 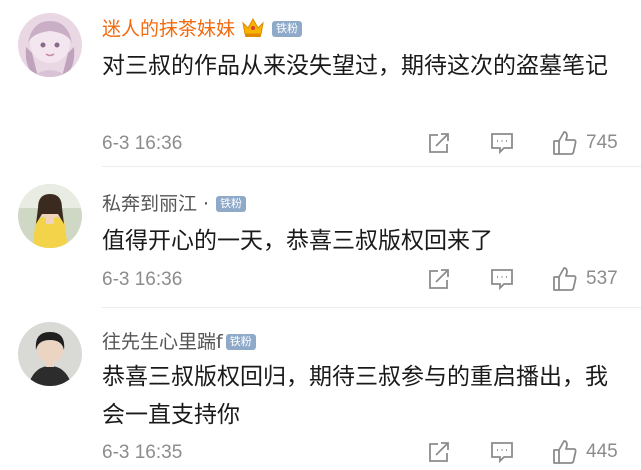 I want to click on like-count: 445, so click(x=602, y=451).